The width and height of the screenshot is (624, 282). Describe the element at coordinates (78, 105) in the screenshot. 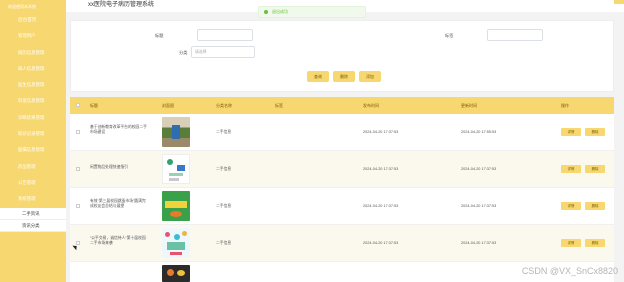

I see `select-all-checkbox` at that location.